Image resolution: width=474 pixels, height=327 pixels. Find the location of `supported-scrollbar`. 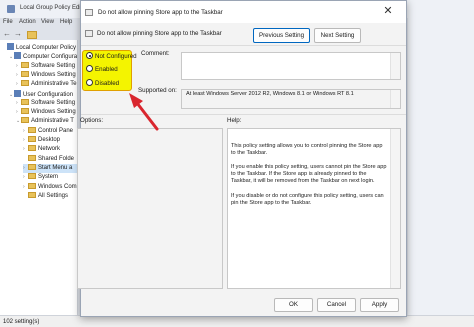

supported-scrollbar is located at coordinates (395, 99).